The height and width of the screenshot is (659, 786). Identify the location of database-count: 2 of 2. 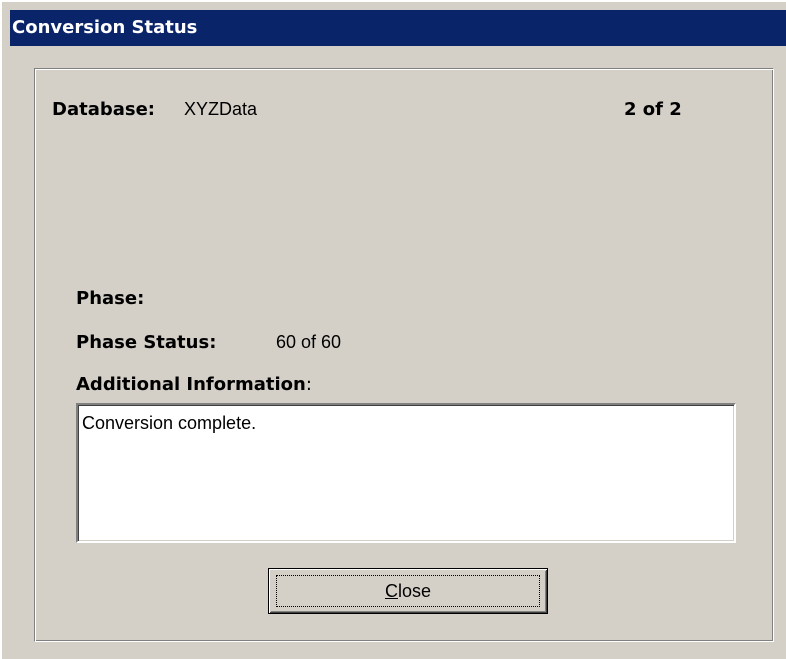
(653, 109).